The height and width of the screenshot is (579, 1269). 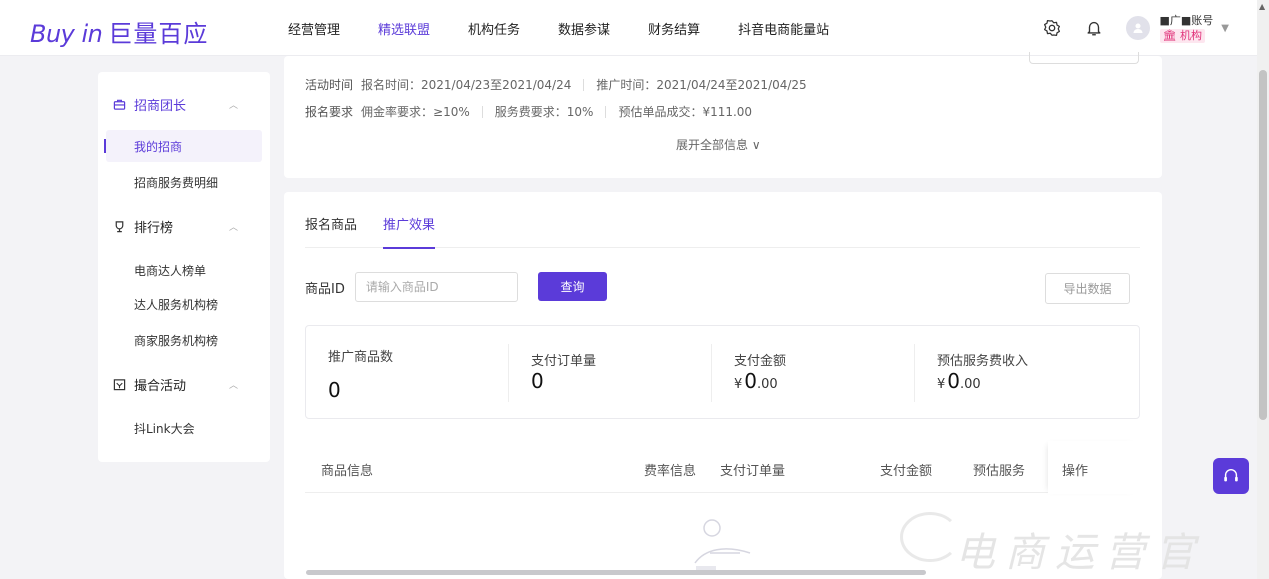 I want to click on expand-all-info-link: 展开全部信息 ∨, so click(x=718, y=144).